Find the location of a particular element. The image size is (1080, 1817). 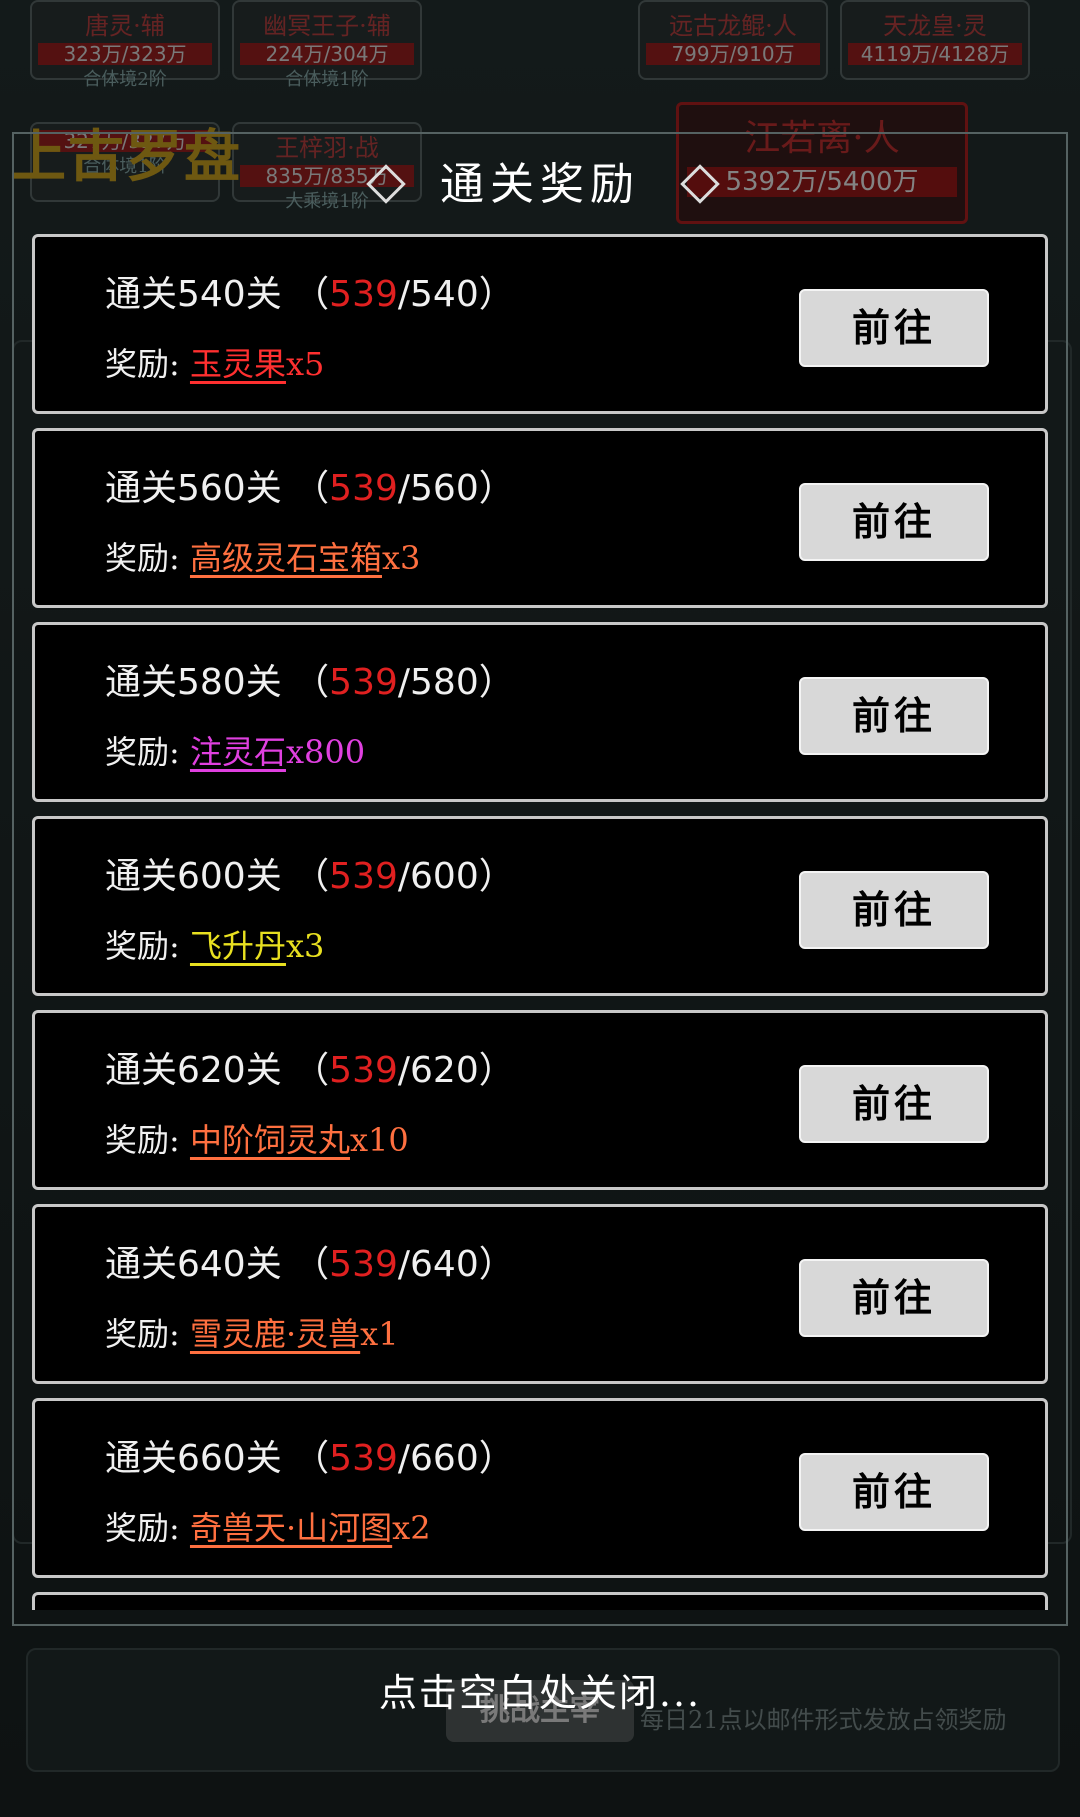

dialog-title: 通关奖励 is located at coordinates (540, 184).